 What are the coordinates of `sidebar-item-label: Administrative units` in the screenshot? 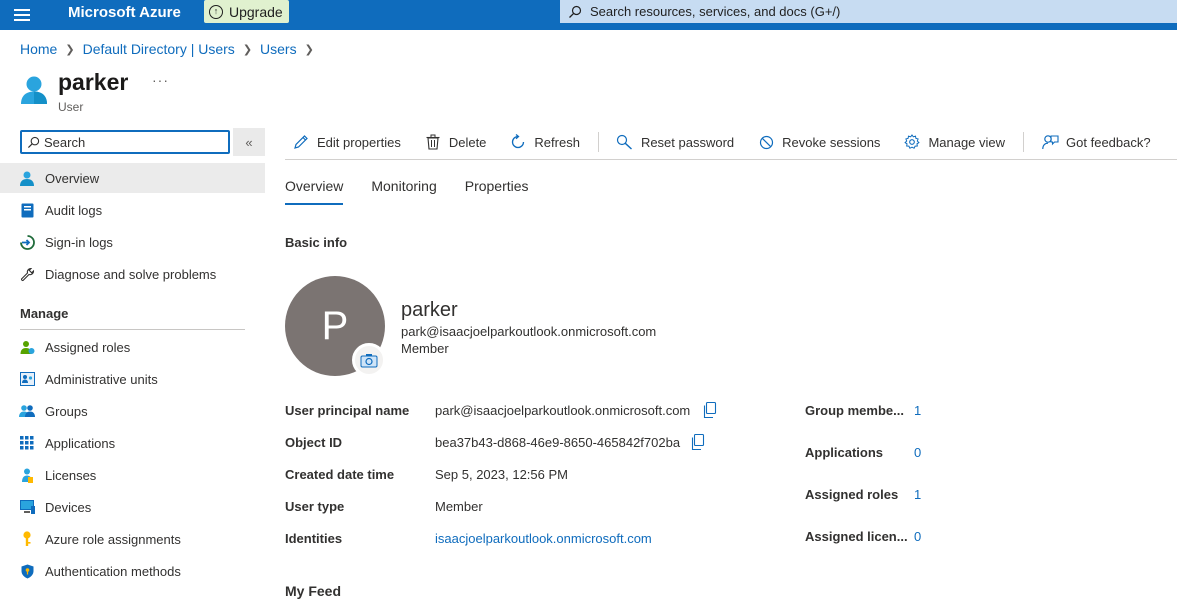 It's located at (101, 379).